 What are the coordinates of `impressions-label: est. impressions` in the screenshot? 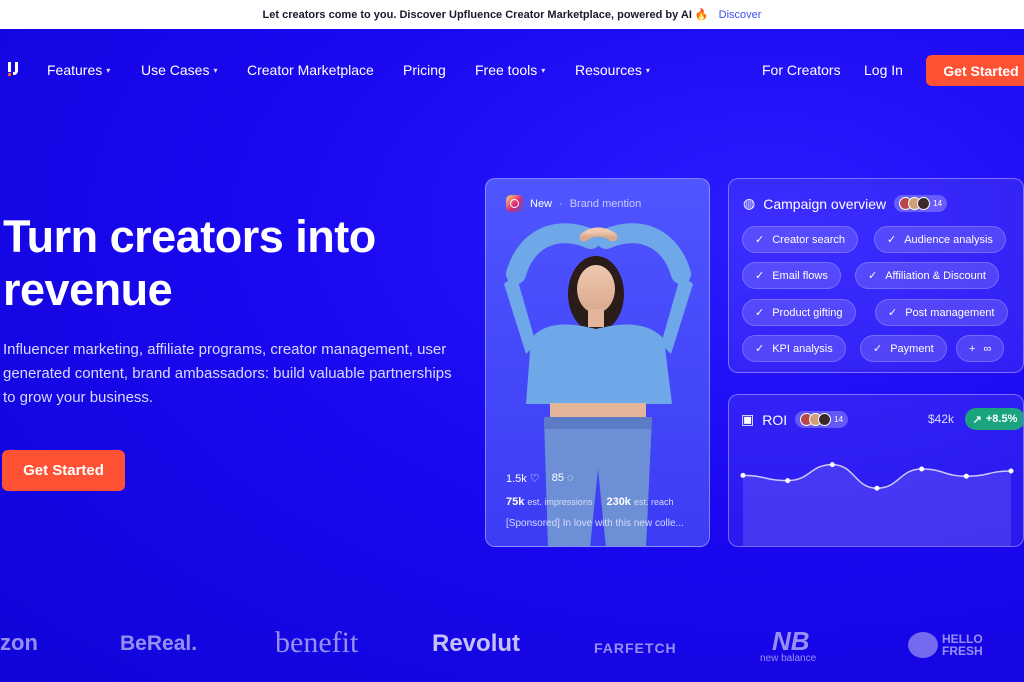 It's located at (560, 502).